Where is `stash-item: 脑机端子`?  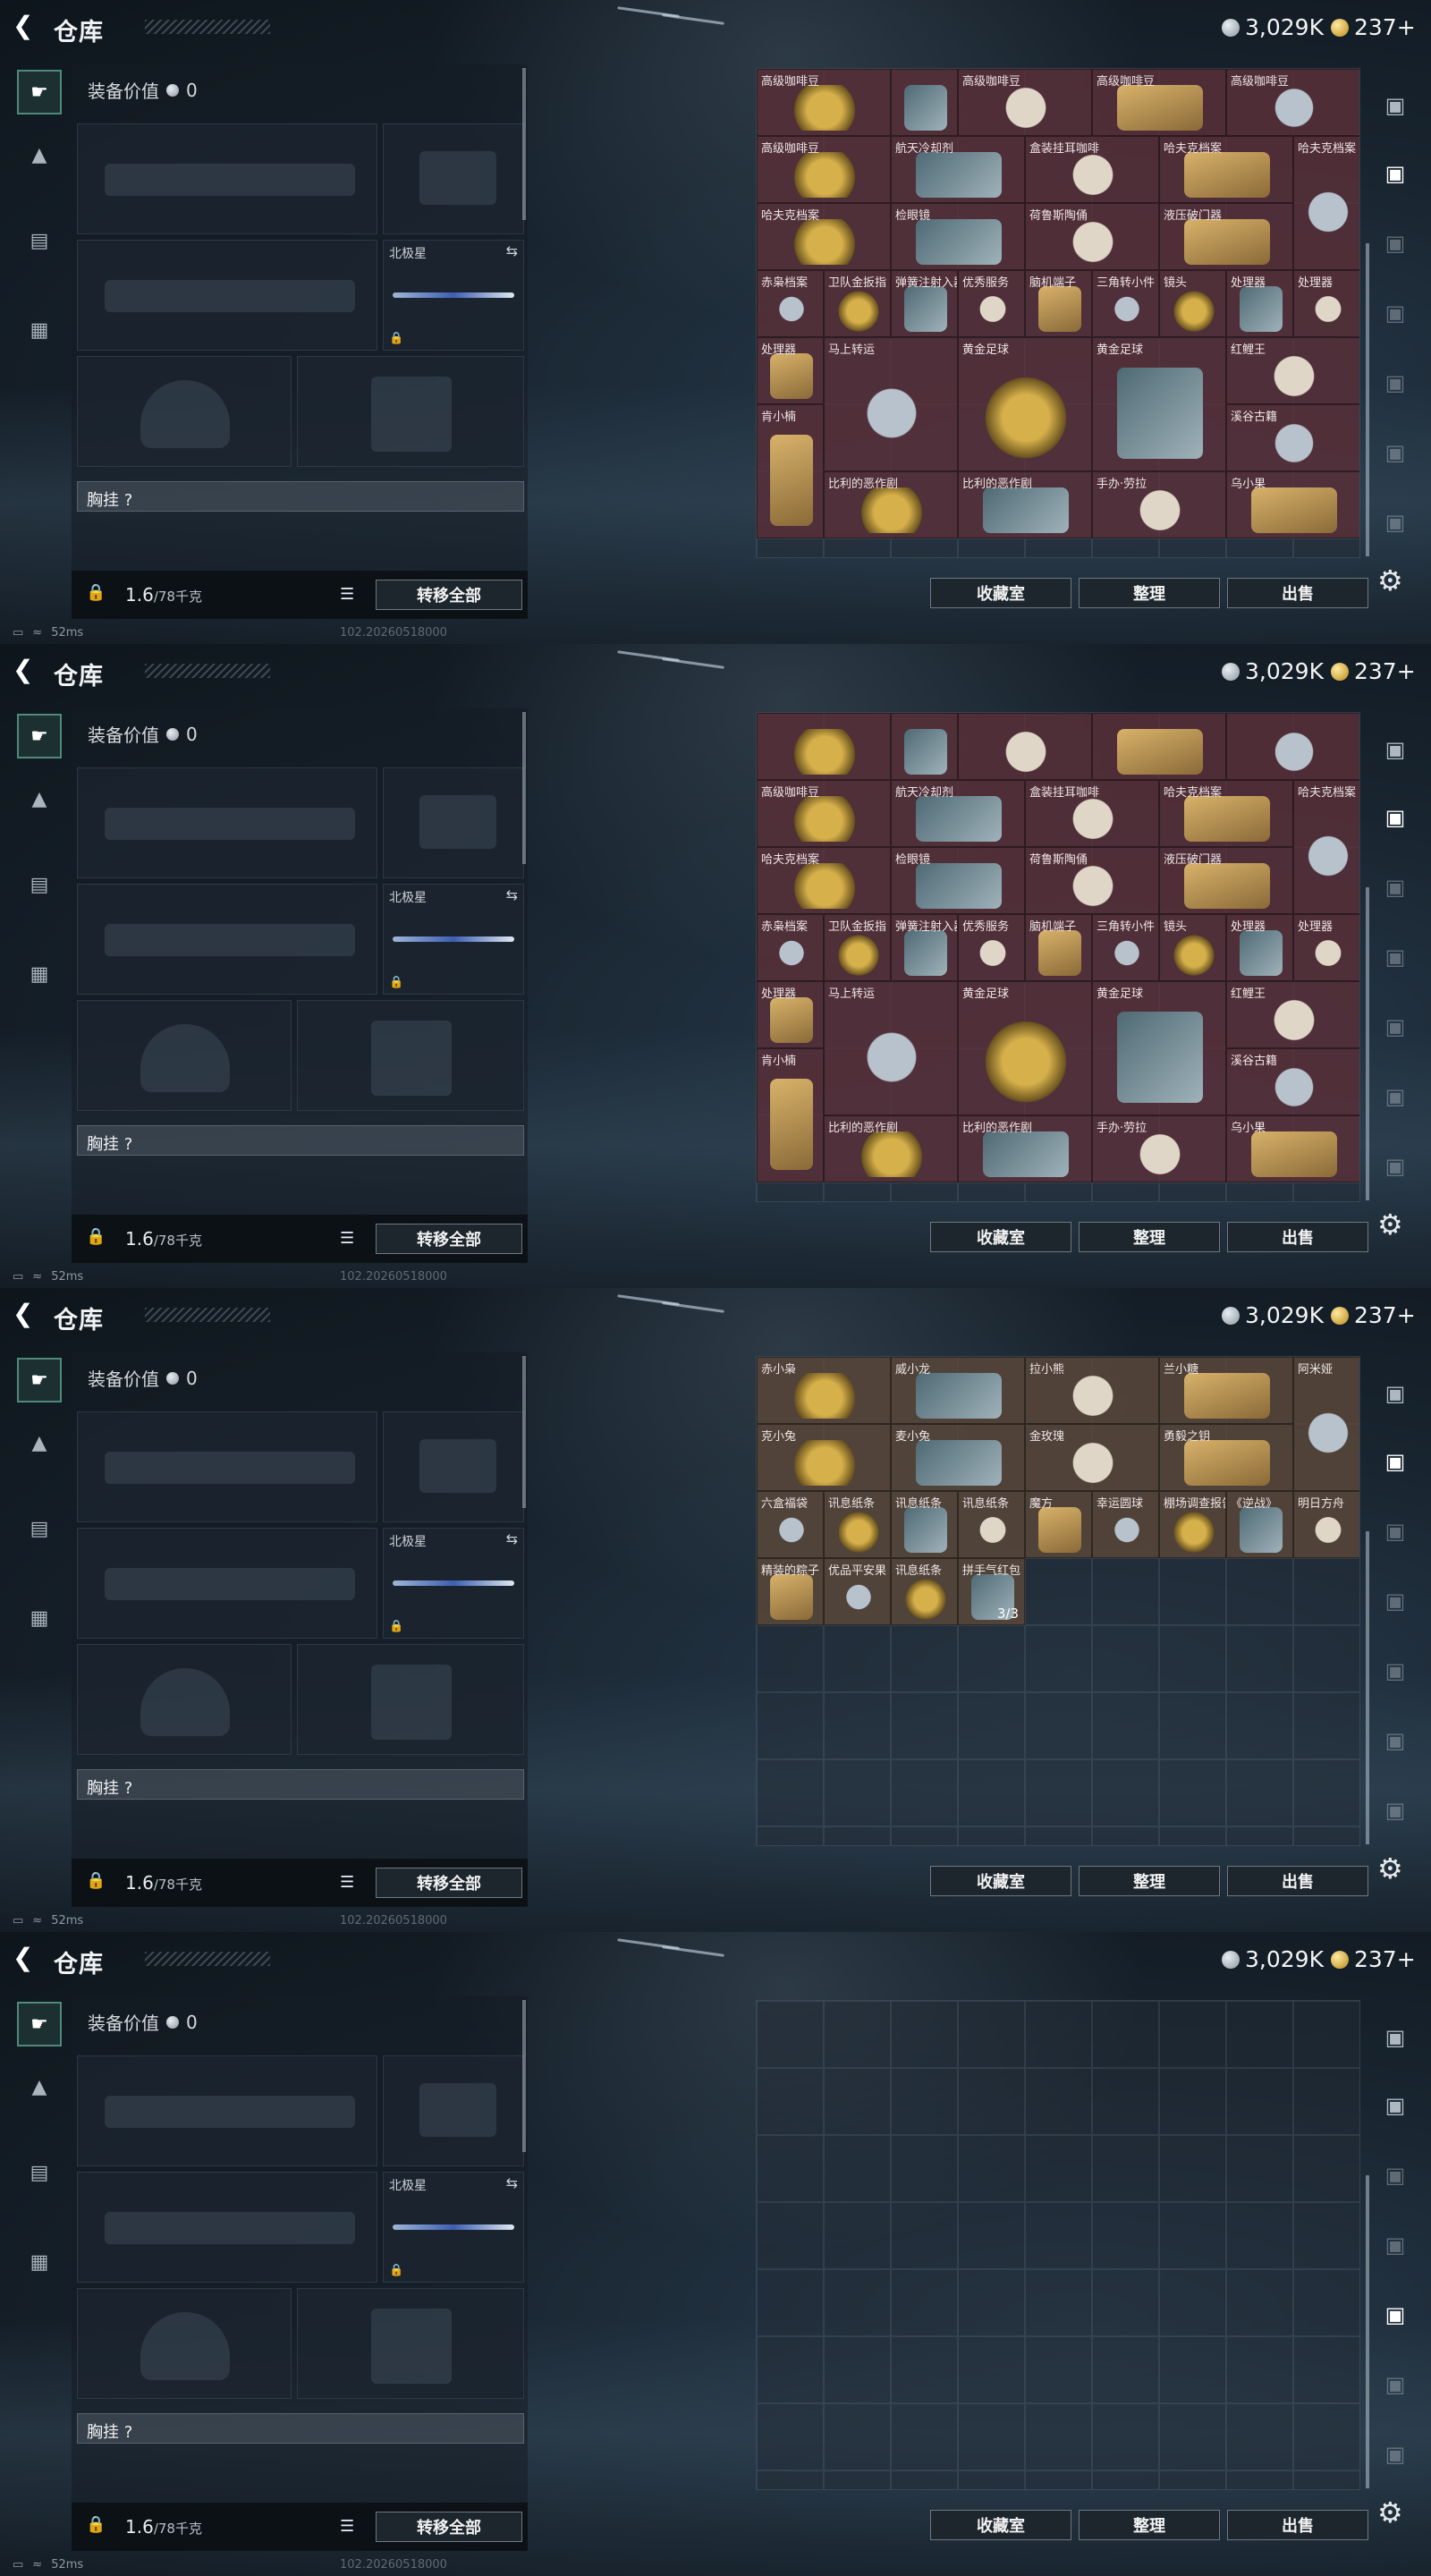
stash-item: 脑机端子 is located at coordinates (1059, 303).